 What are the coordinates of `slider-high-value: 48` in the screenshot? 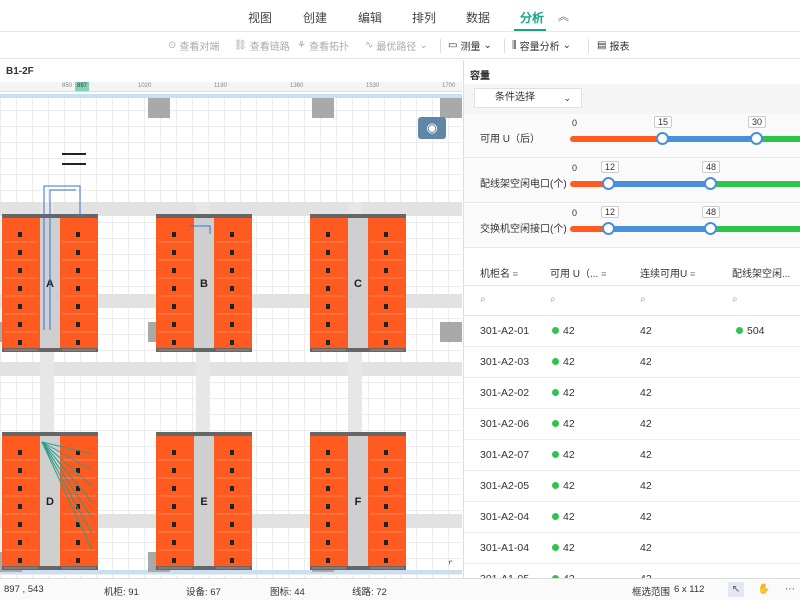 It's located at (711, 167).